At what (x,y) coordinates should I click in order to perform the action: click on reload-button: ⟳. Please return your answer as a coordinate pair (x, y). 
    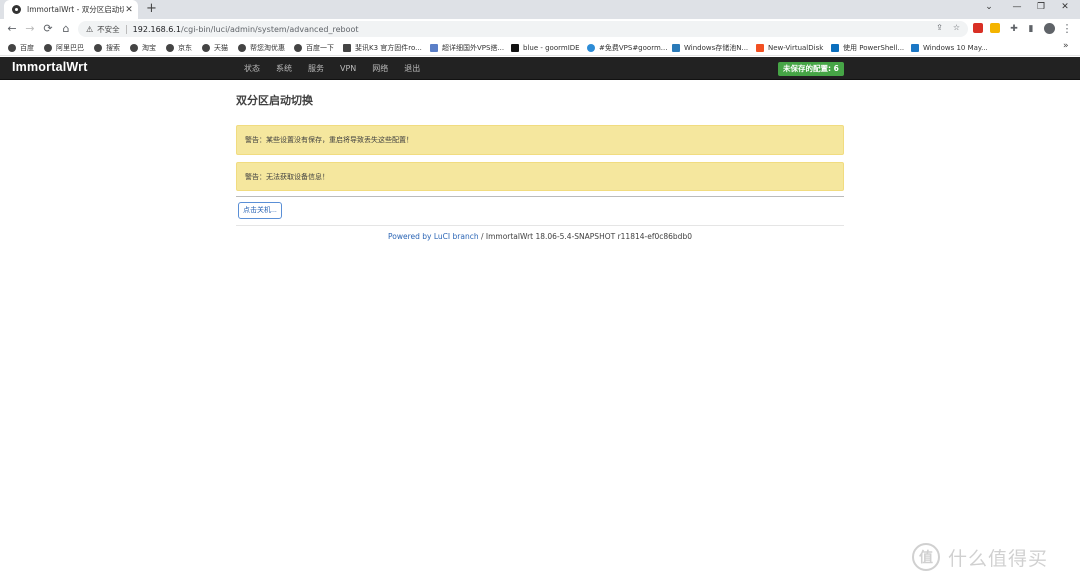
    Looking at the image, I should click on (48, 29).